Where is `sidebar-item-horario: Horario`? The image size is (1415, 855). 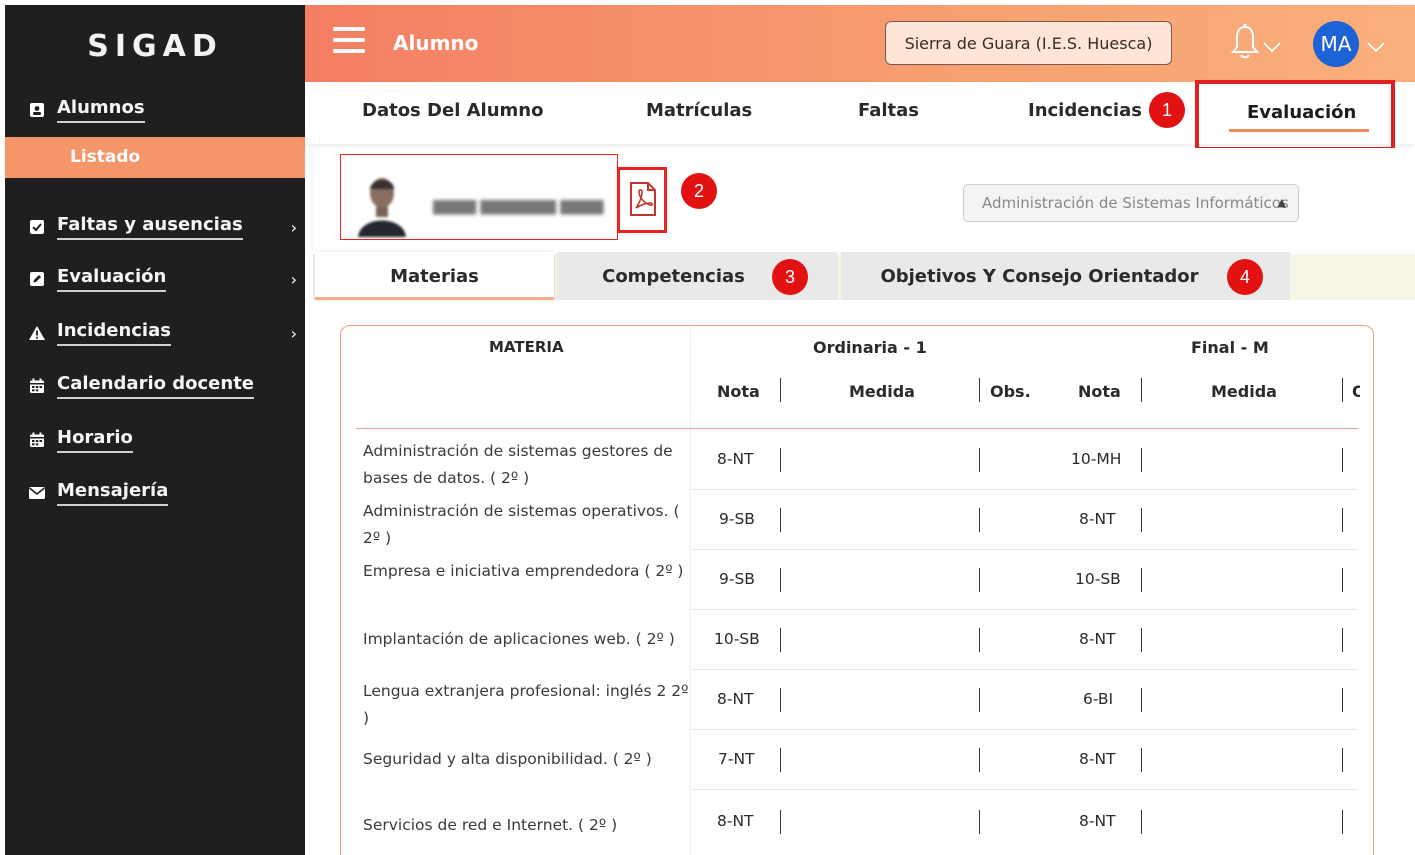 sidebar-item-horario: Horario is located at coordinates (155, 440).